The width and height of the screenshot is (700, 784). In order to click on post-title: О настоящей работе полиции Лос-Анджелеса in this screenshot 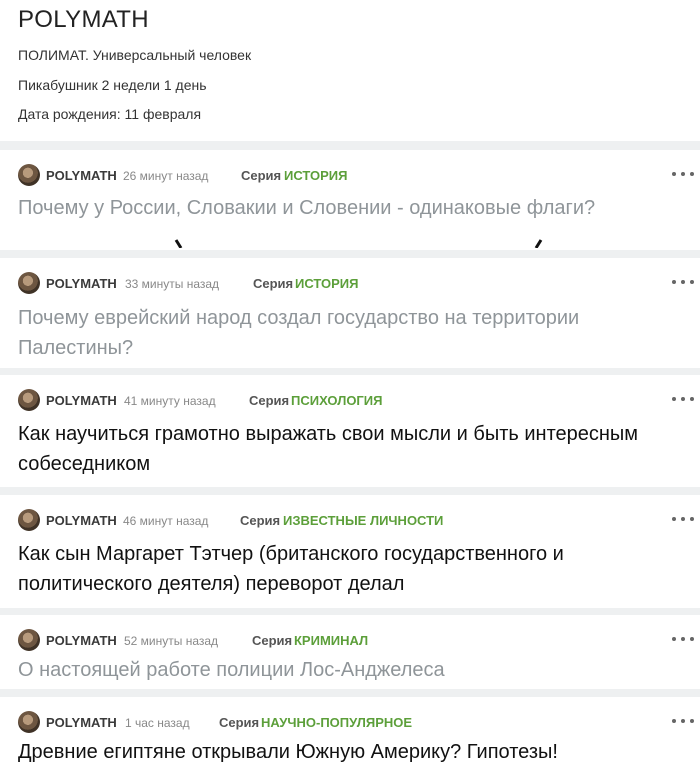, I will do `click(353, 670)`.